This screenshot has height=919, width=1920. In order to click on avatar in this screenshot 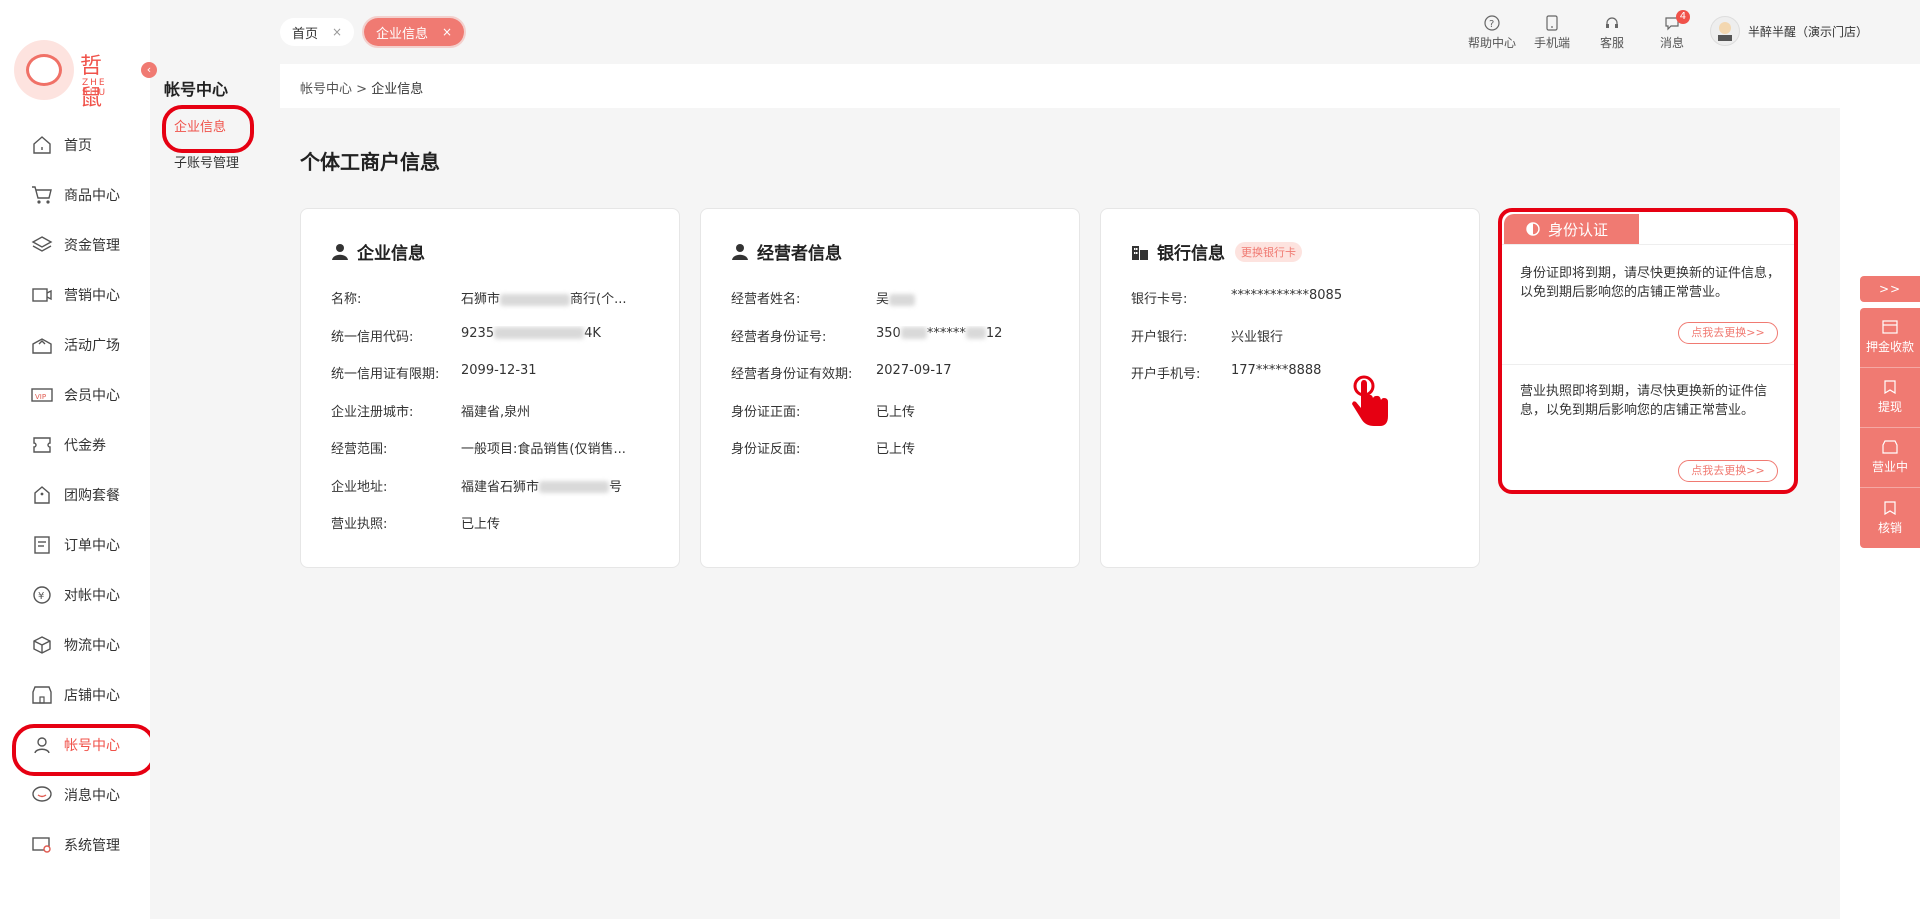, I will do `click(1724, 31)`.